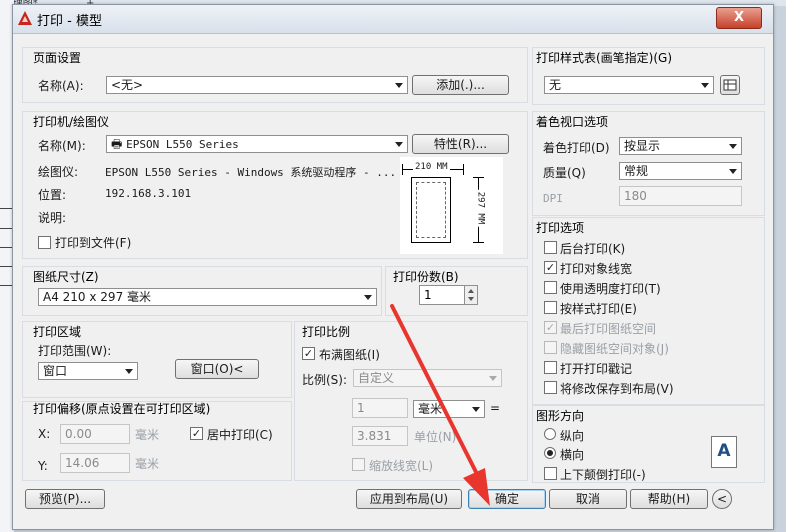 The width and height of the screenshot is (786, 532). I want to click on annotation-arrow-head, so click(476, 487).